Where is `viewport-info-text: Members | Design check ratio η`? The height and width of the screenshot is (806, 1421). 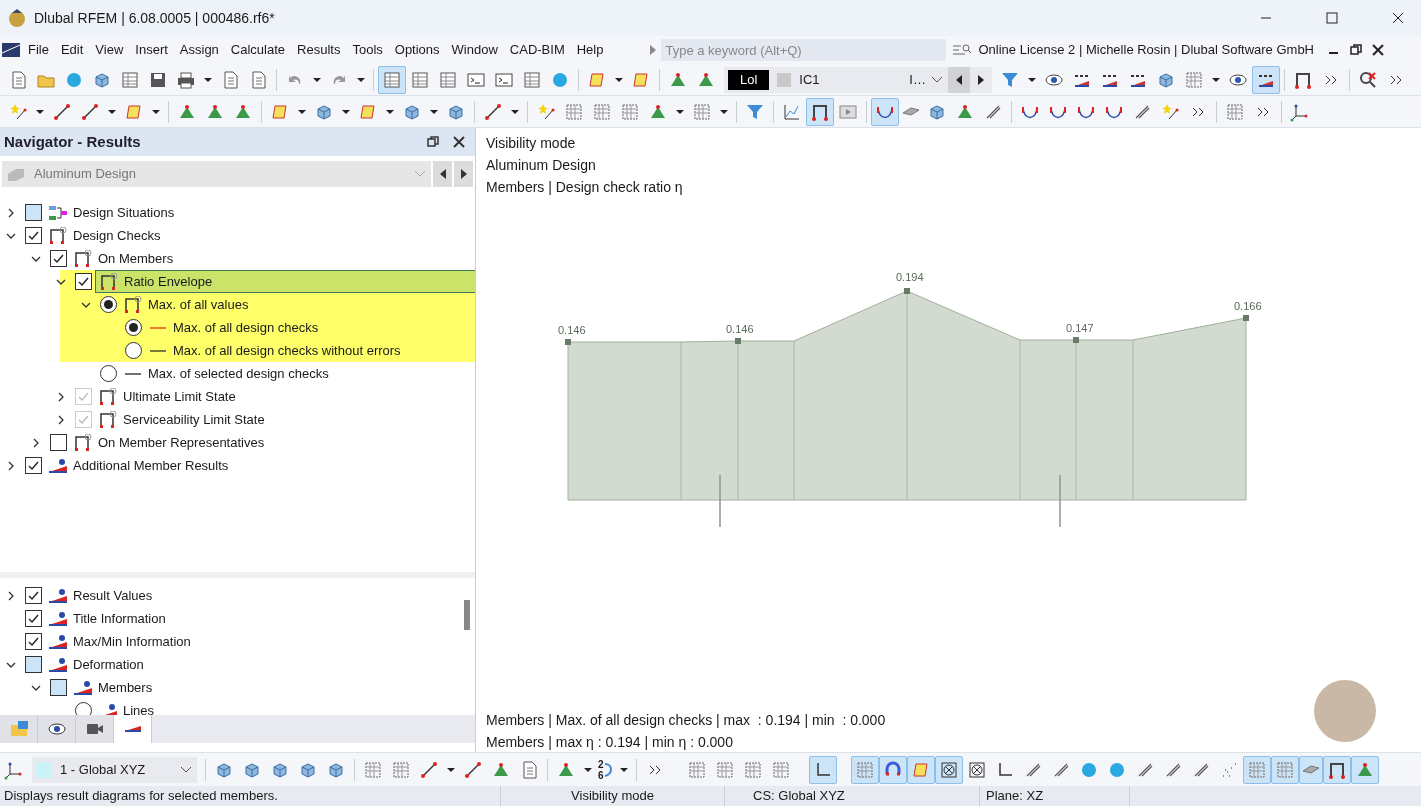
viewport-info-text: Members | Design check ratio η is located at coordinates (584, 187).